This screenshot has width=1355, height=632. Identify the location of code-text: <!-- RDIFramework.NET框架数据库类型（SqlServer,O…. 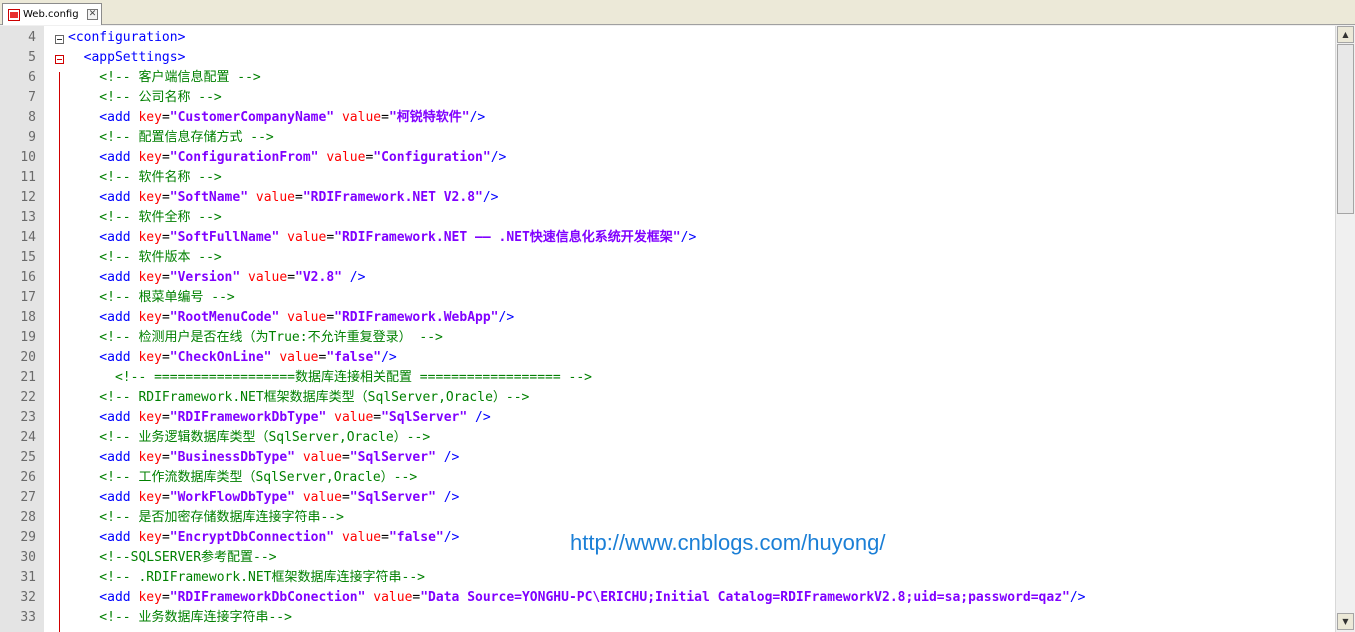
(298, 398).